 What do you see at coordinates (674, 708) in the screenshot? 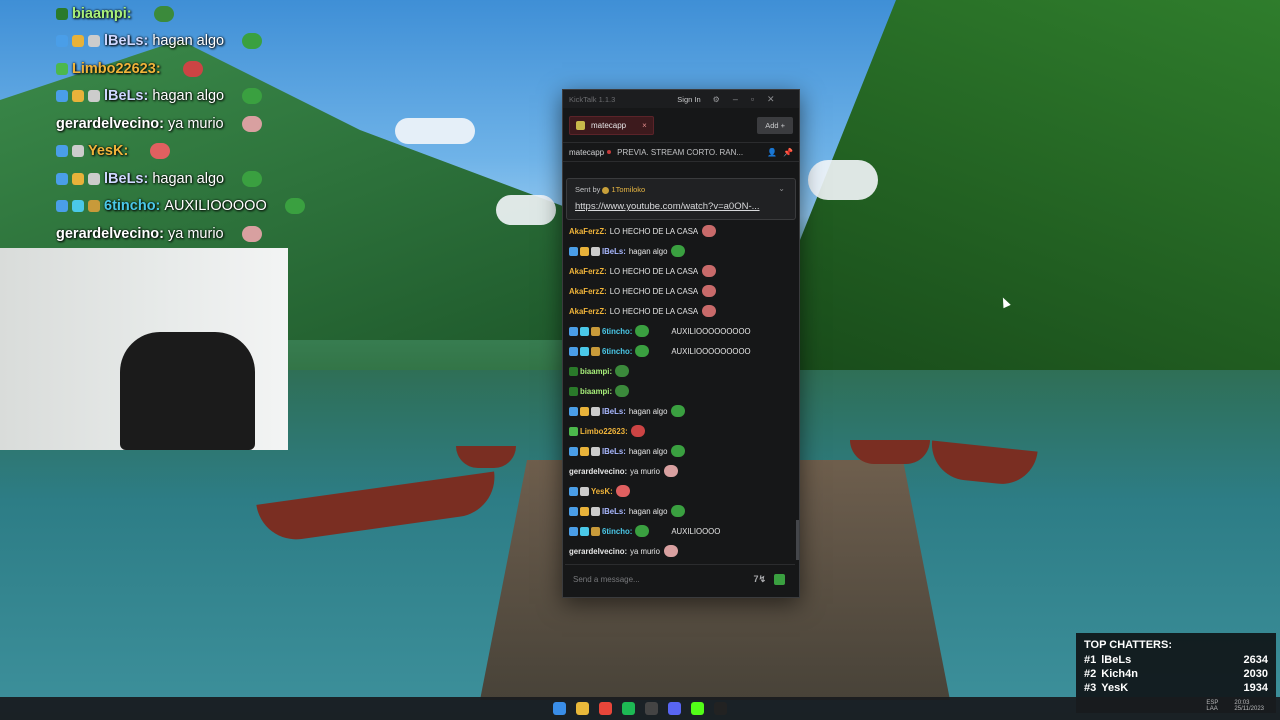
I see `discord-icon` at bounding box center [674, 708].